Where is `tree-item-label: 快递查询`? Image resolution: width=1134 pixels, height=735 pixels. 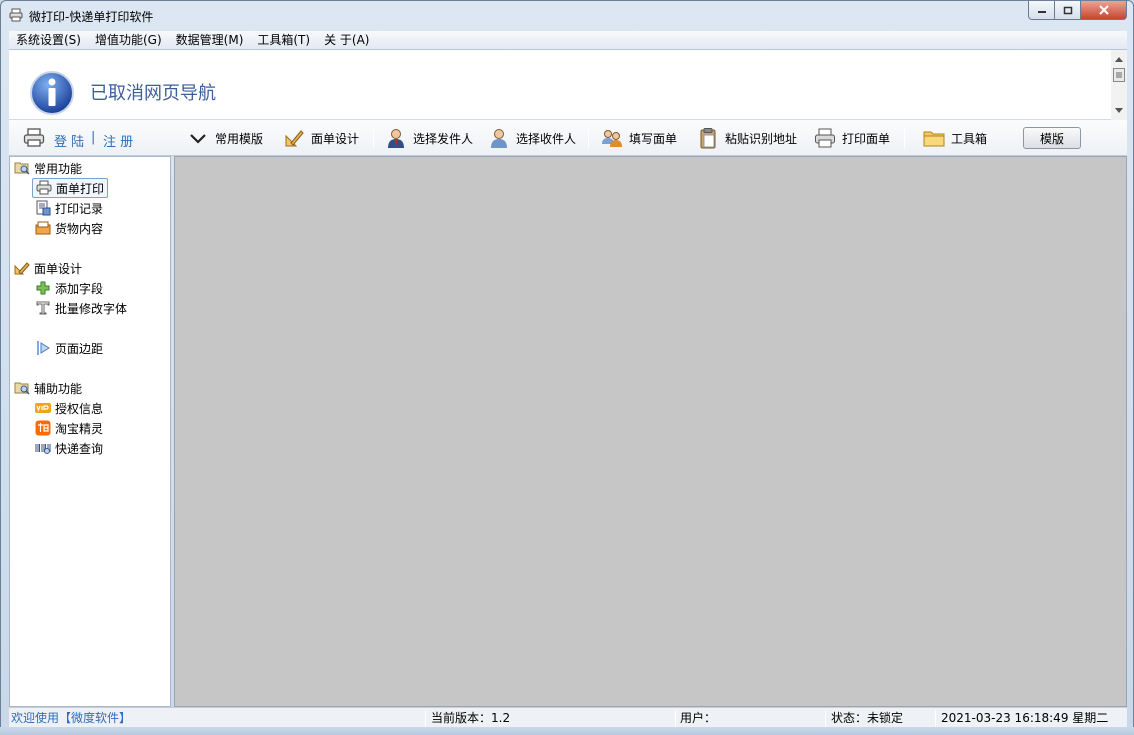
tree-item-label: 快递查询 is located at coordinates (79, 448).